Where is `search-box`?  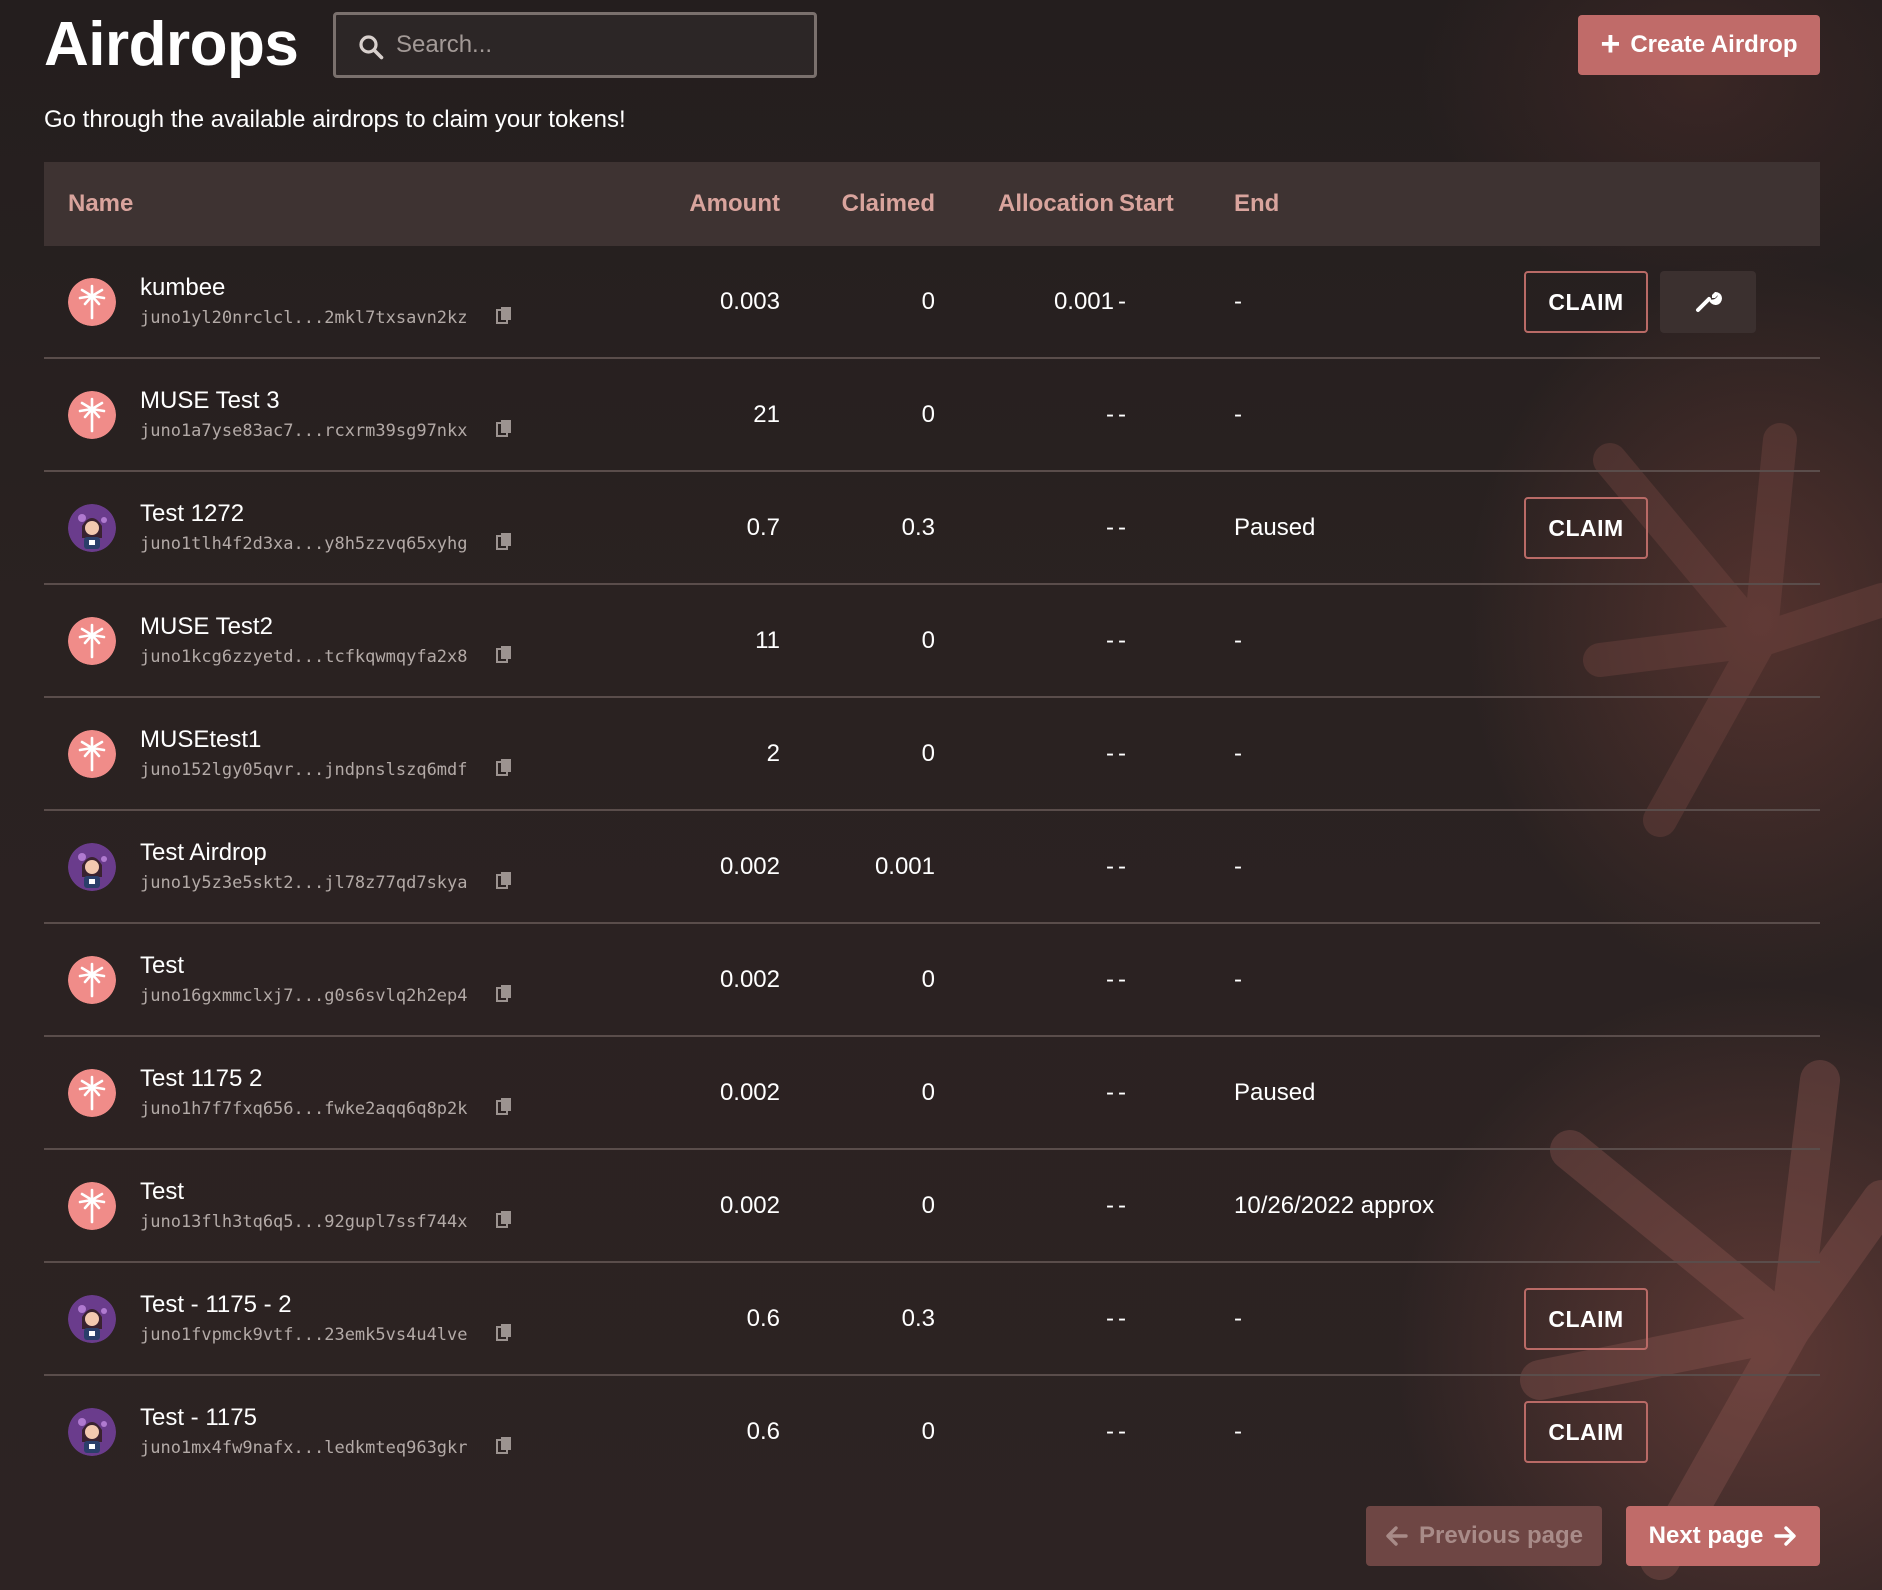
search-box is located at coordinates (575, 45).